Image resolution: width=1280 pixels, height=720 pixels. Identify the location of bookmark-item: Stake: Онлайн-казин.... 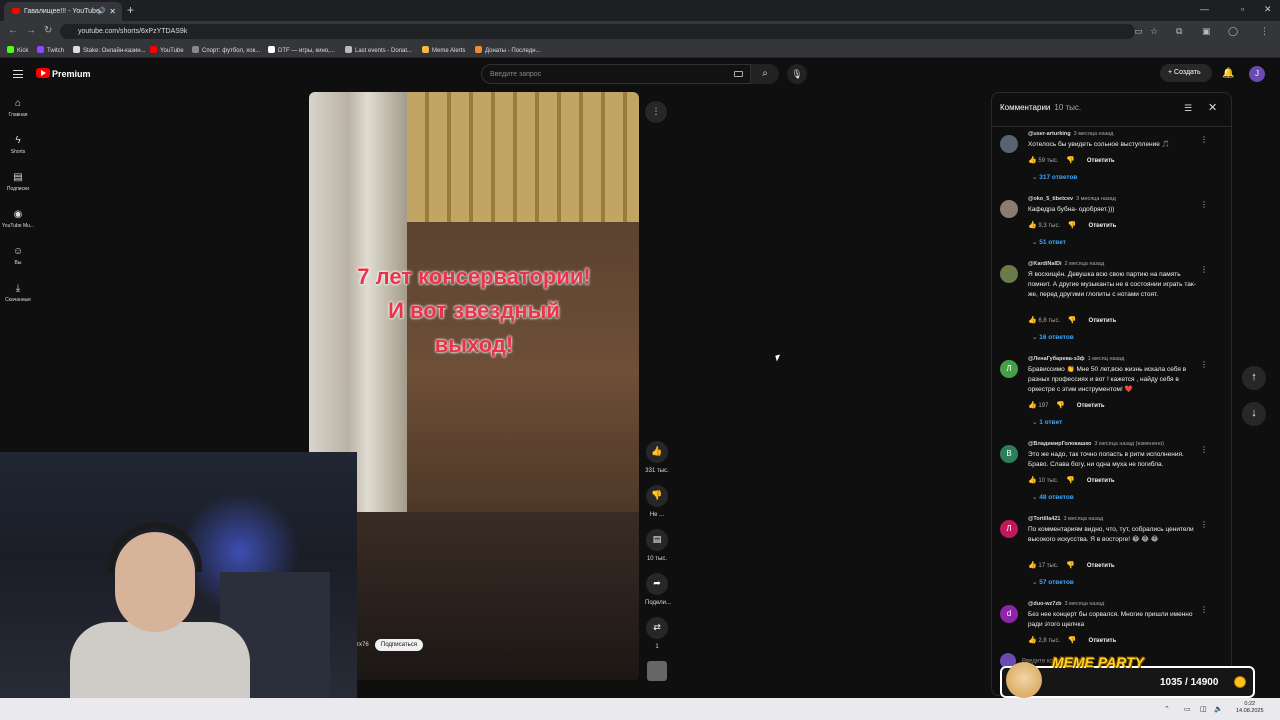
(109, 50).